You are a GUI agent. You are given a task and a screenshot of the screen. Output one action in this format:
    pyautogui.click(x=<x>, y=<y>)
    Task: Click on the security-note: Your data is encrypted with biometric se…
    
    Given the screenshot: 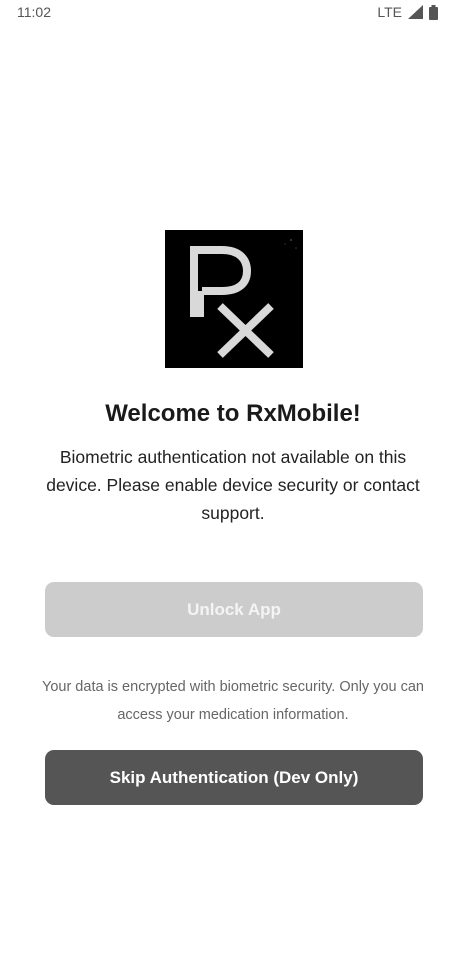 What is the action you would take?
    pyautogui.click(x=232, y=701)
    